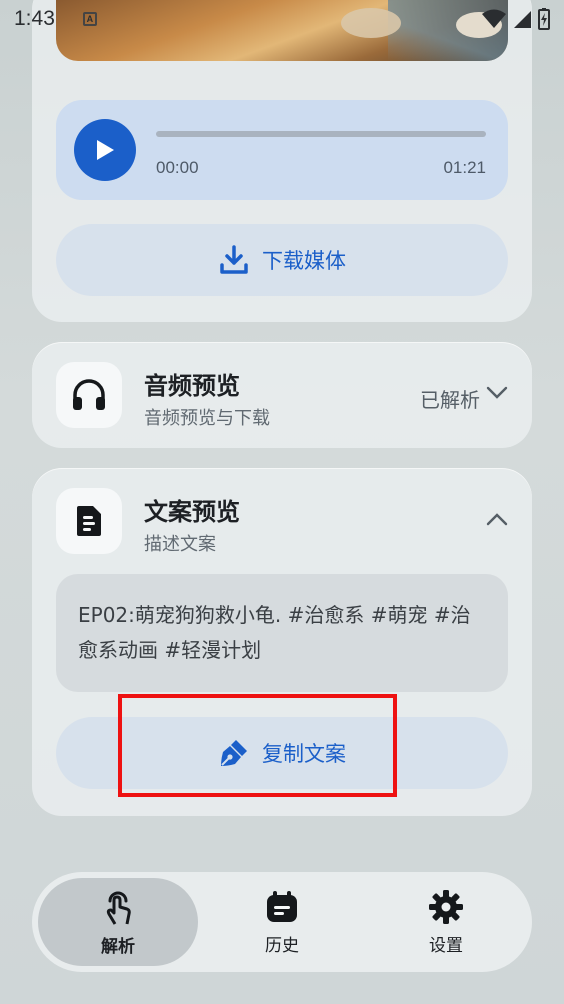 The image size is (564, 1004). I want to click on calendar-icon, so click(282, 906).